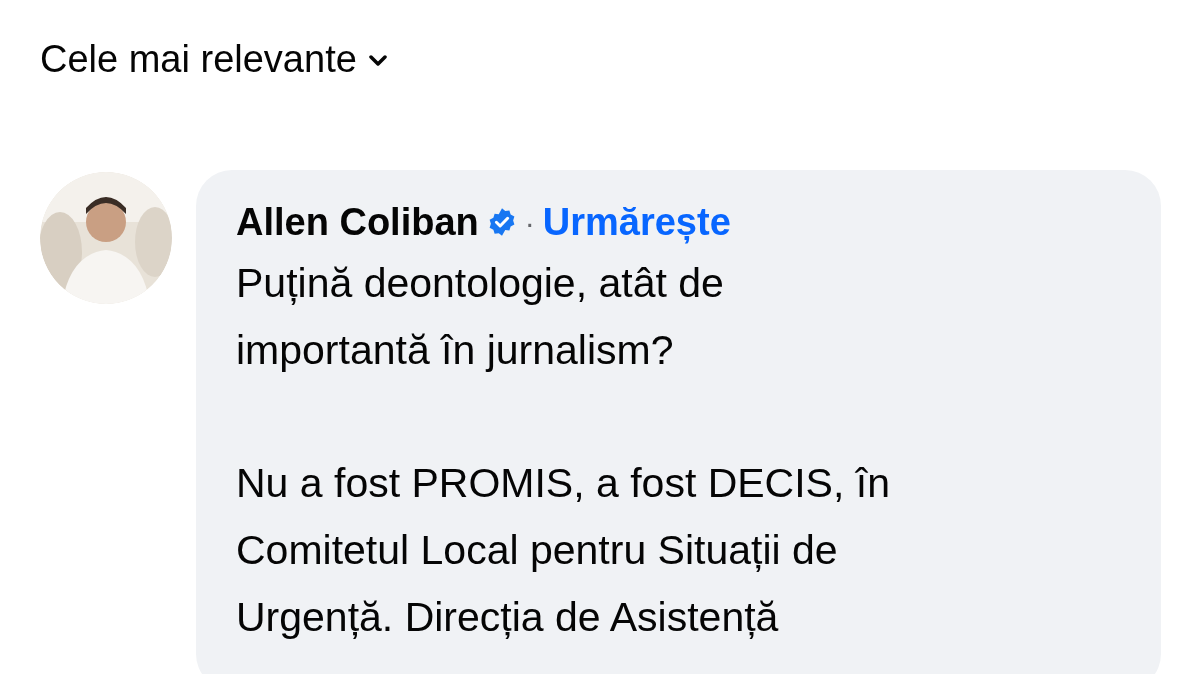  What do you see at coordinates (480, 317) in the screenshot?
I see `comment-text: Puțină deontologie, atât de importantă în jurnalism?` at bounding box center [480, 317].